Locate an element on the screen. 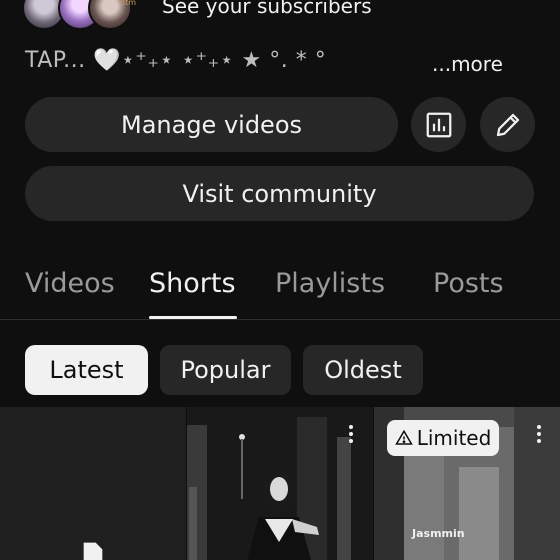 Image resolution: width=560 pixels, height=560 pixels. short-tile-draft is located at coordinates (93, 483).